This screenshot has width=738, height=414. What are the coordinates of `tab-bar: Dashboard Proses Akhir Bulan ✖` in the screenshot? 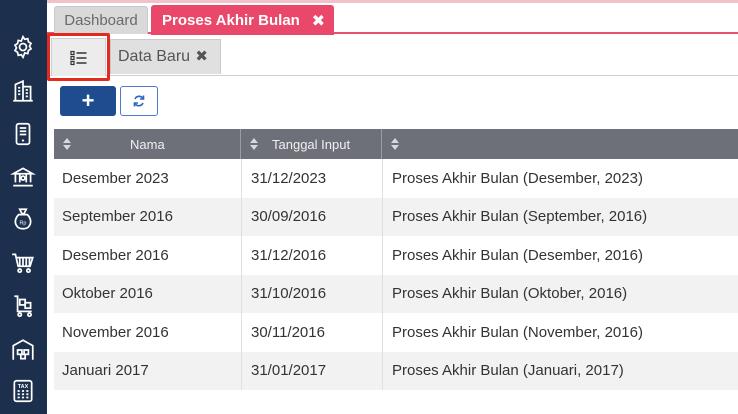 It's located at (392, 17).